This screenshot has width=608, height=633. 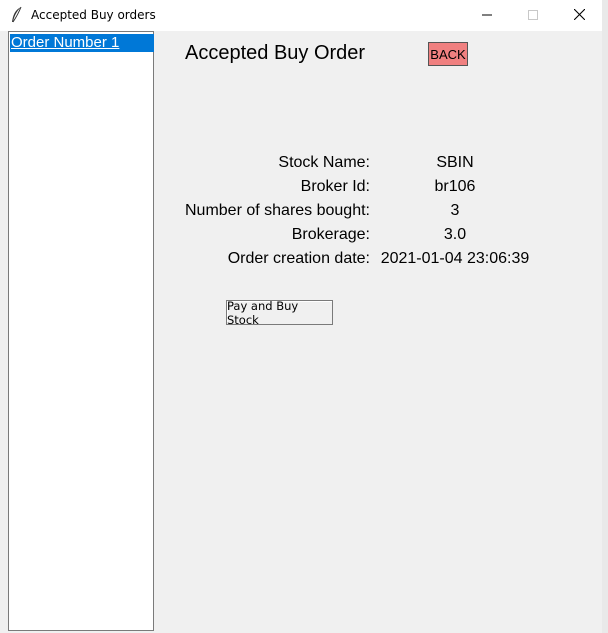 What do you see at coordinates (455, 186) in the screenshot?
I see `broker-id-value: br106` at bounding box center [455, 186].